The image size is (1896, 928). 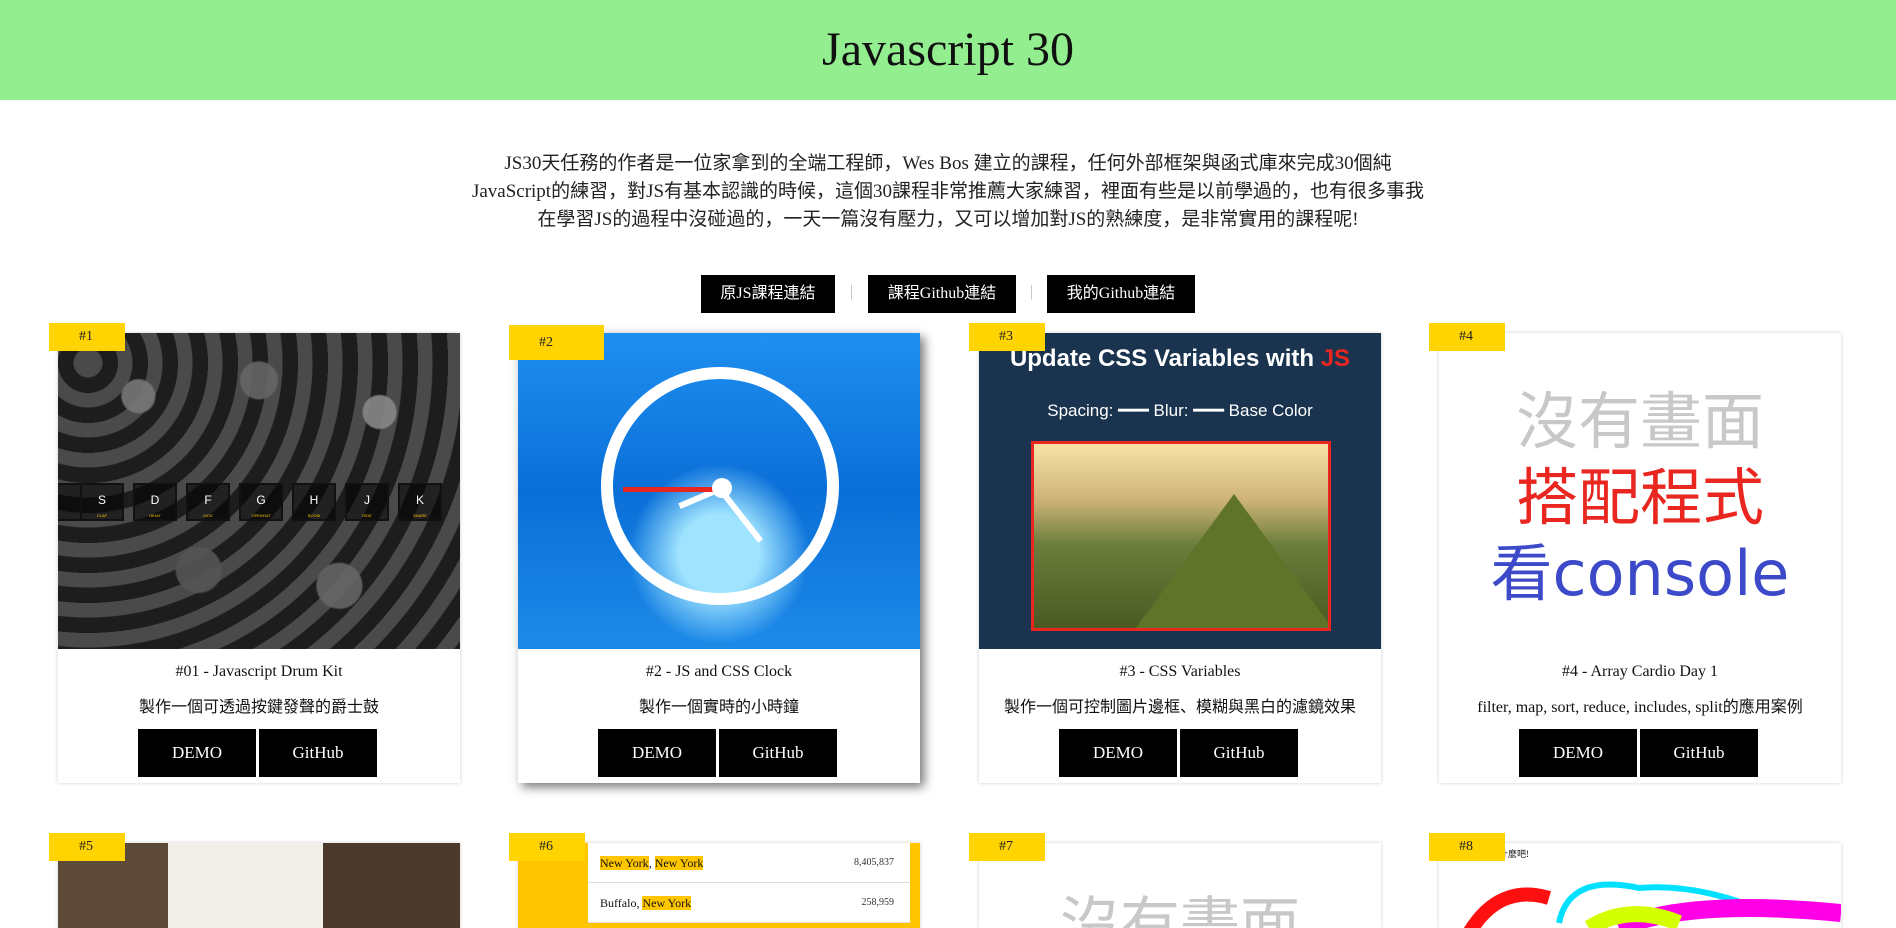 I want to click on city-row: Buffalo, New York 258,959, so click(x=749, y=903).